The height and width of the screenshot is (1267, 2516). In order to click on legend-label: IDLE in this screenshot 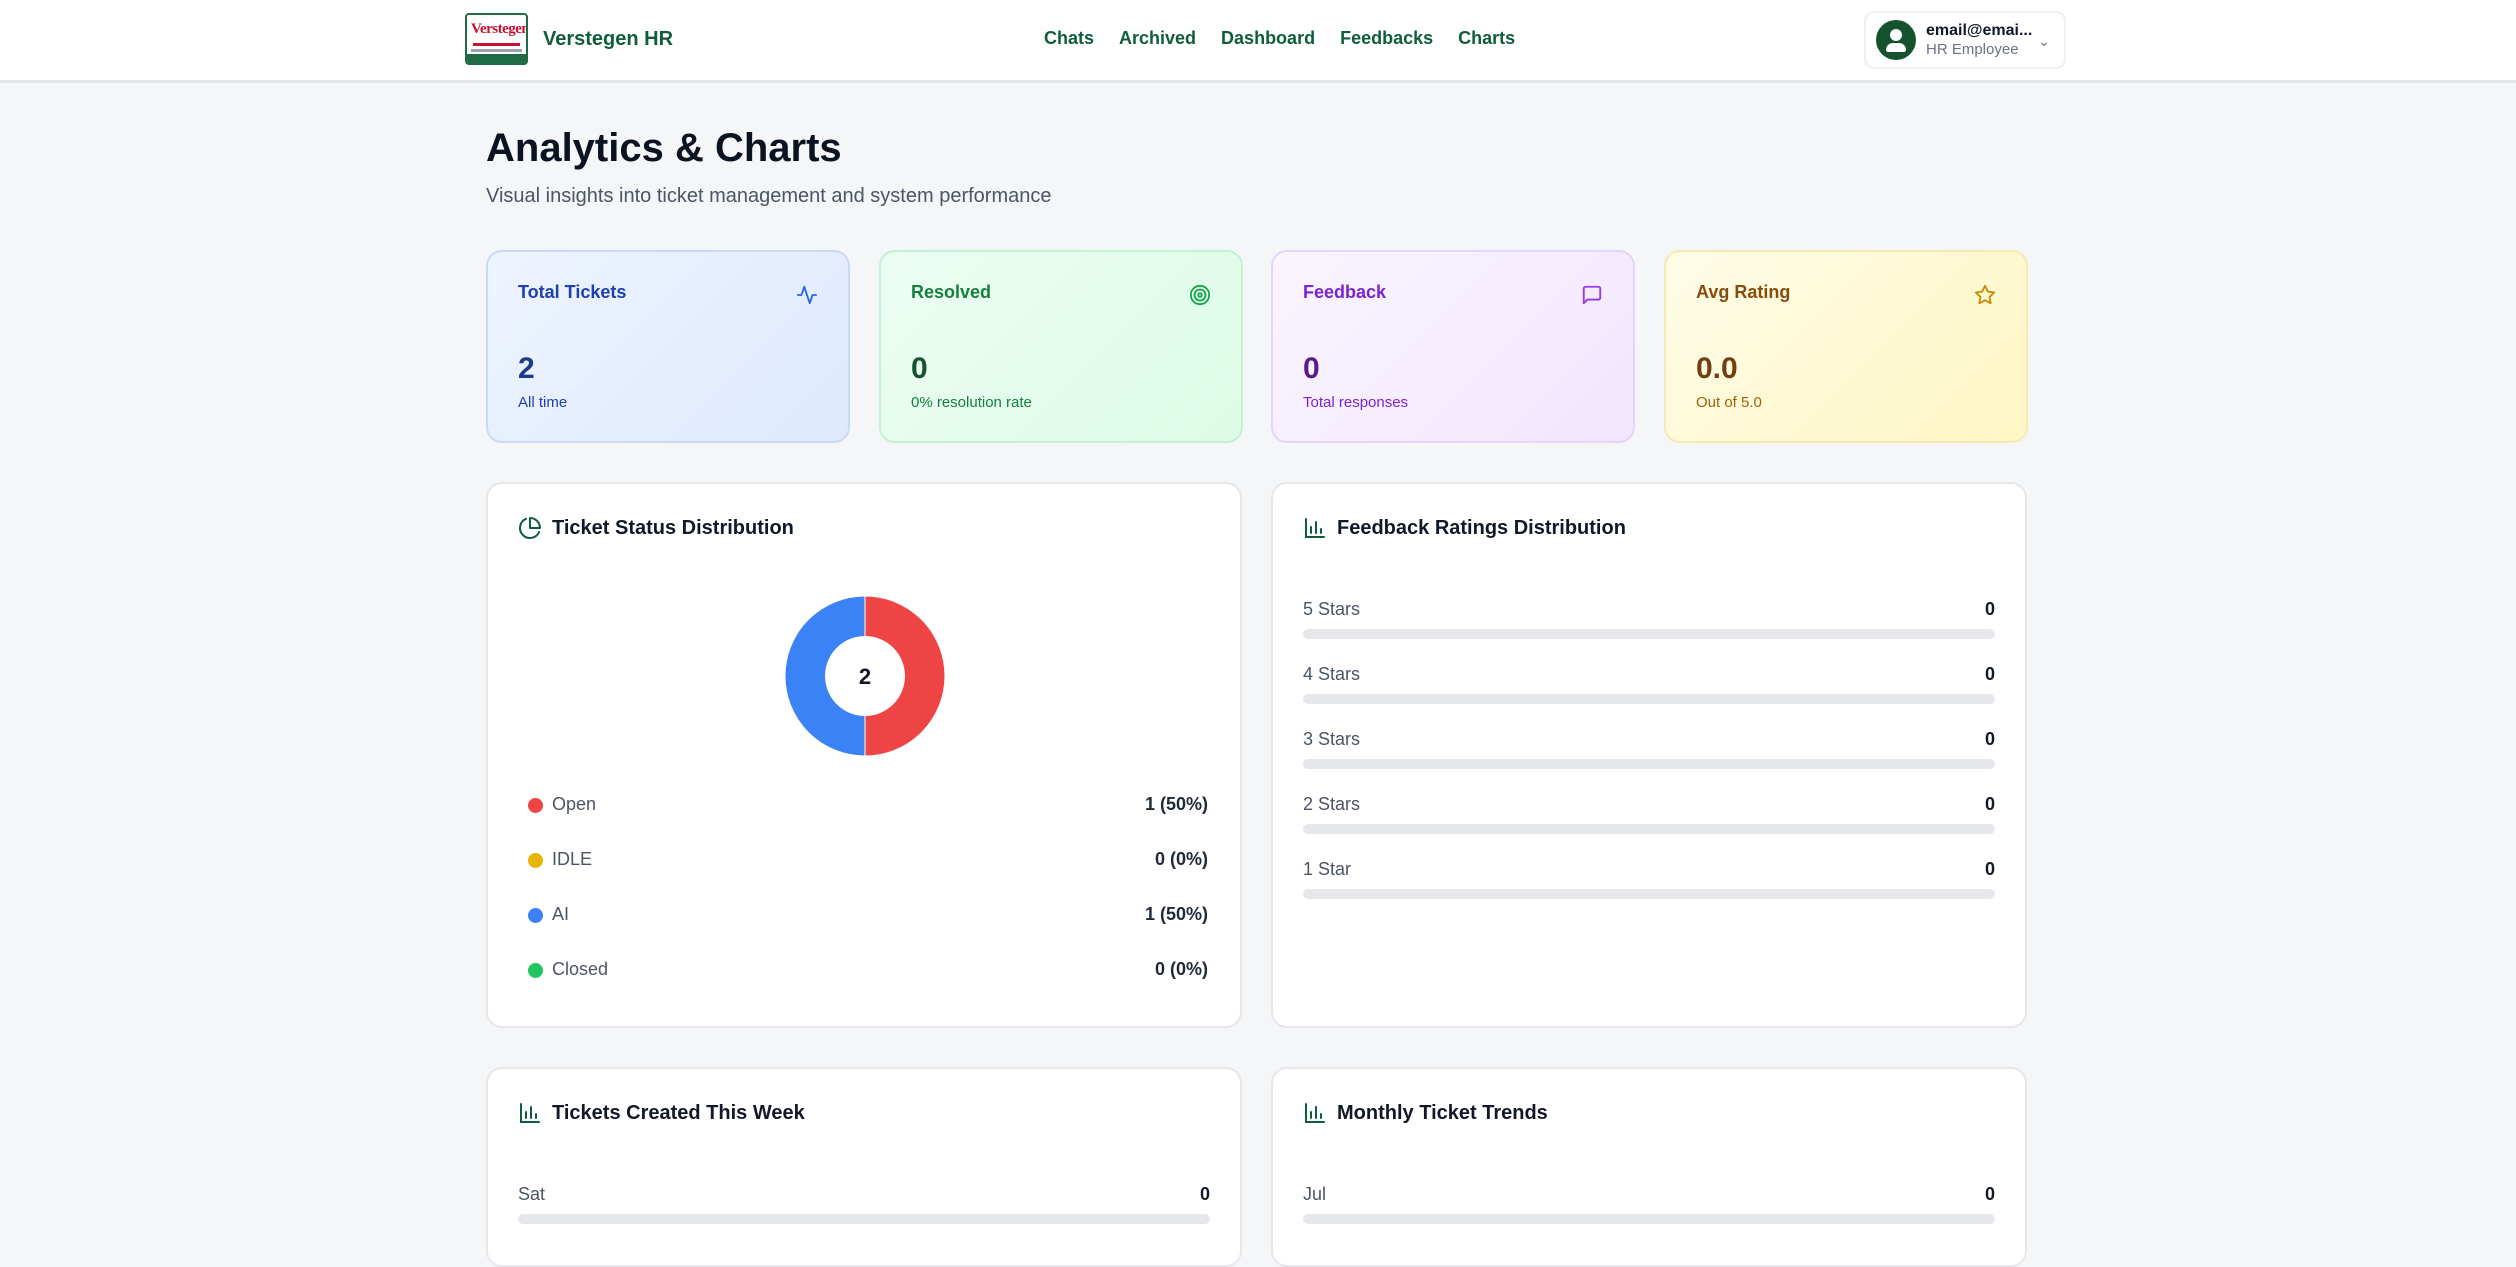, I will do `click(572, 859)`.